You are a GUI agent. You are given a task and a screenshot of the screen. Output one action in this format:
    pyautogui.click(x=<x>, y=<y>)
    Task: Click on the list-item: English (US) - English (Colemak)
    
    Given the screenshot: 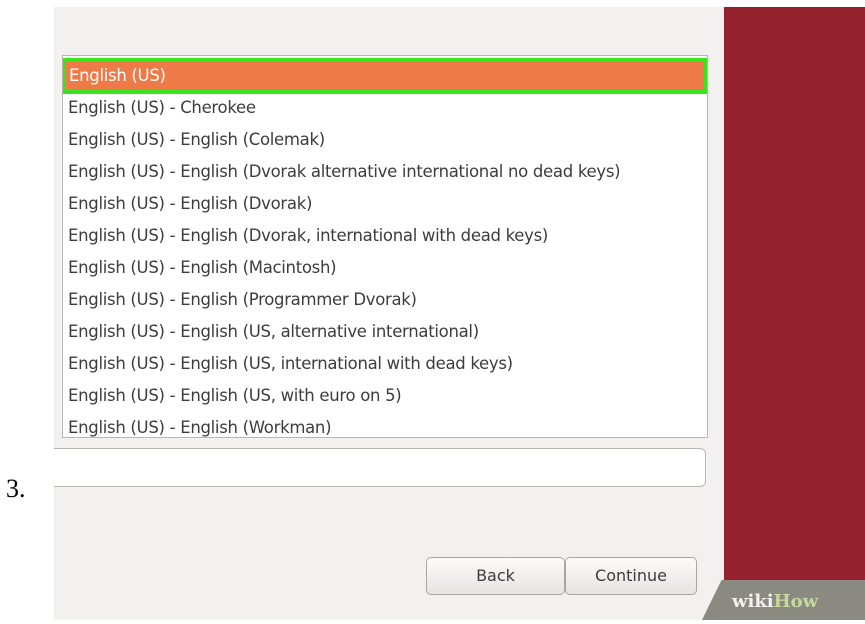 What is the action you would take?
    pyautogui.click(x=385, y=140)
    